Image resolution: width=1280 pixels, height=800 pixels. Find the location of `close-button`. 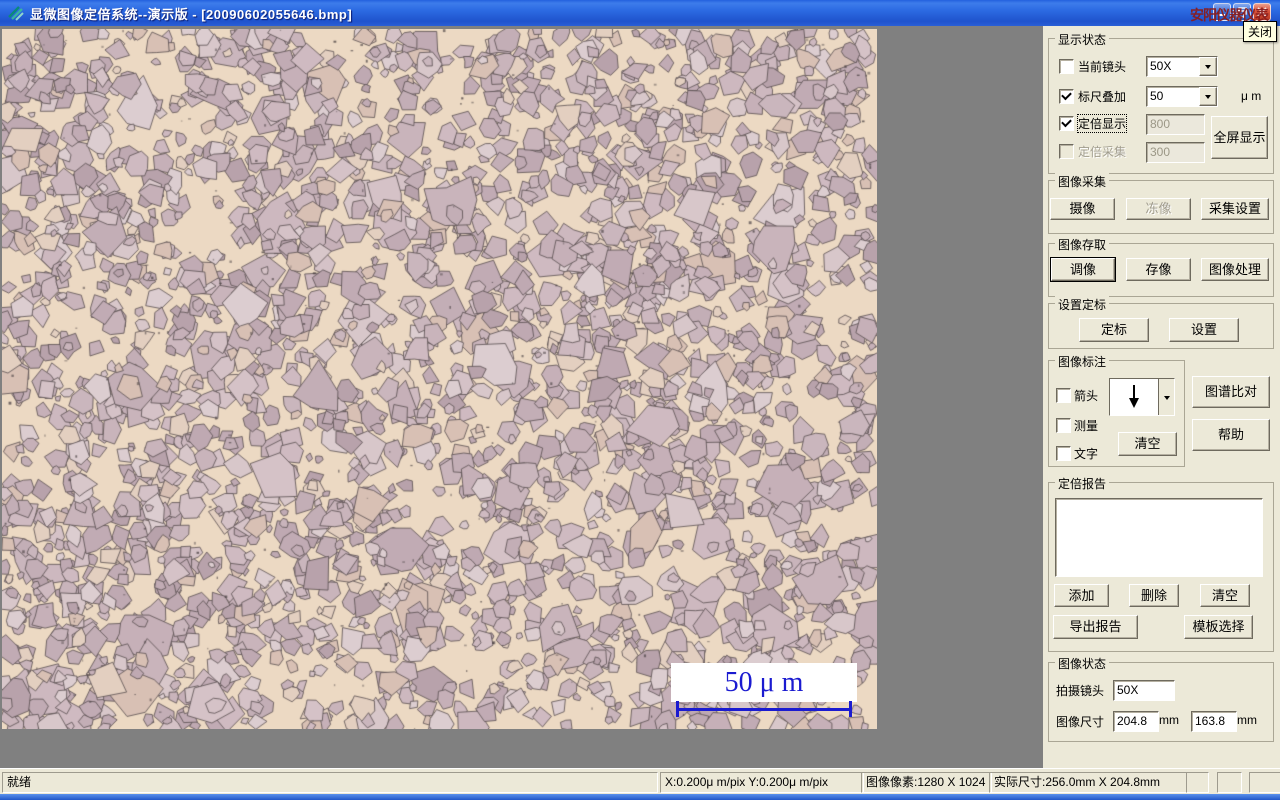

close-button is located at coordinates (1262, 12).